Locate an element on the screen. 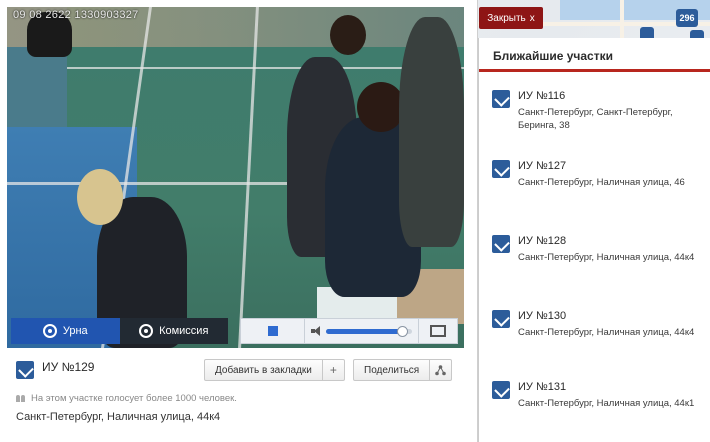  volume-icon is located at coordinates (316, 331).